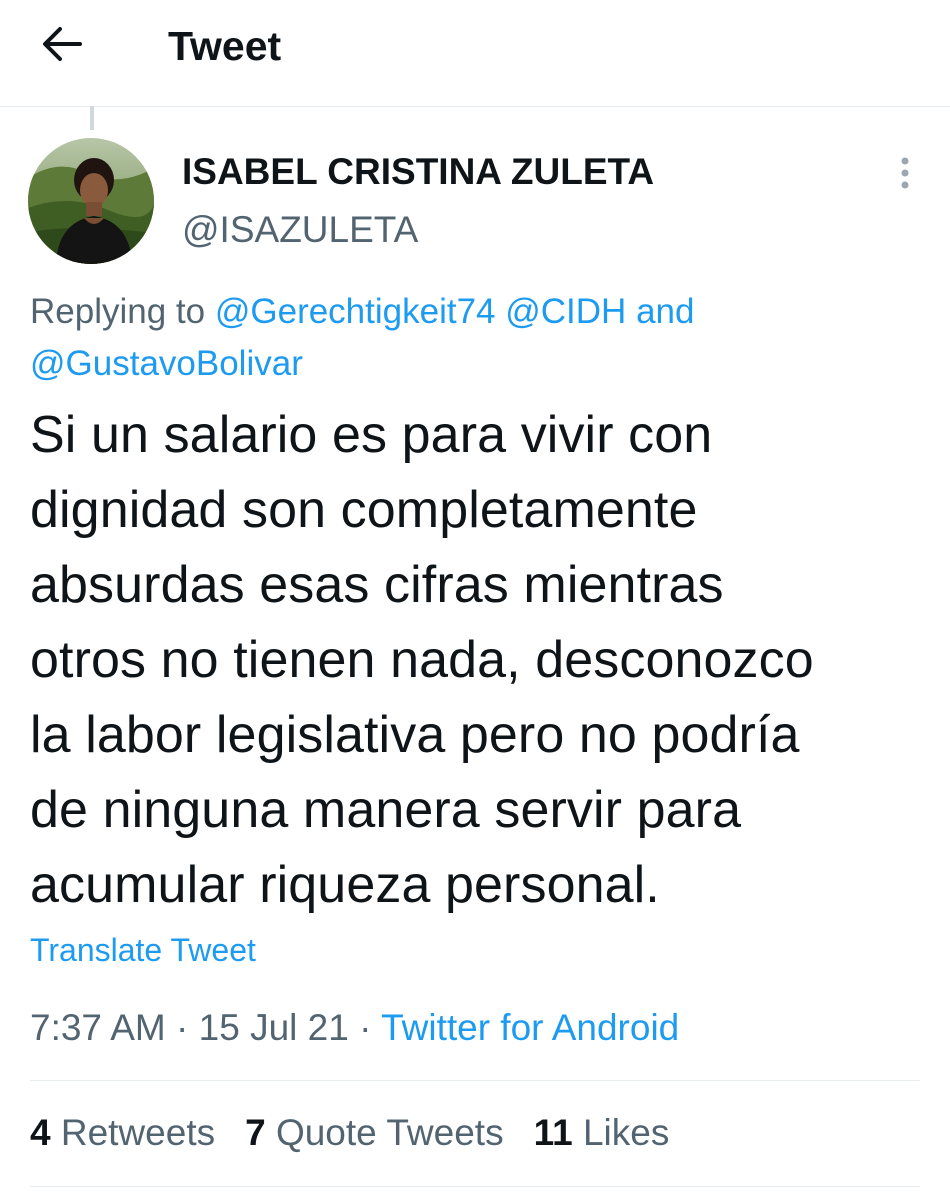  I want to click on author-display-name: ISABEL CRISTINA ZULETA, so click(418, 172).